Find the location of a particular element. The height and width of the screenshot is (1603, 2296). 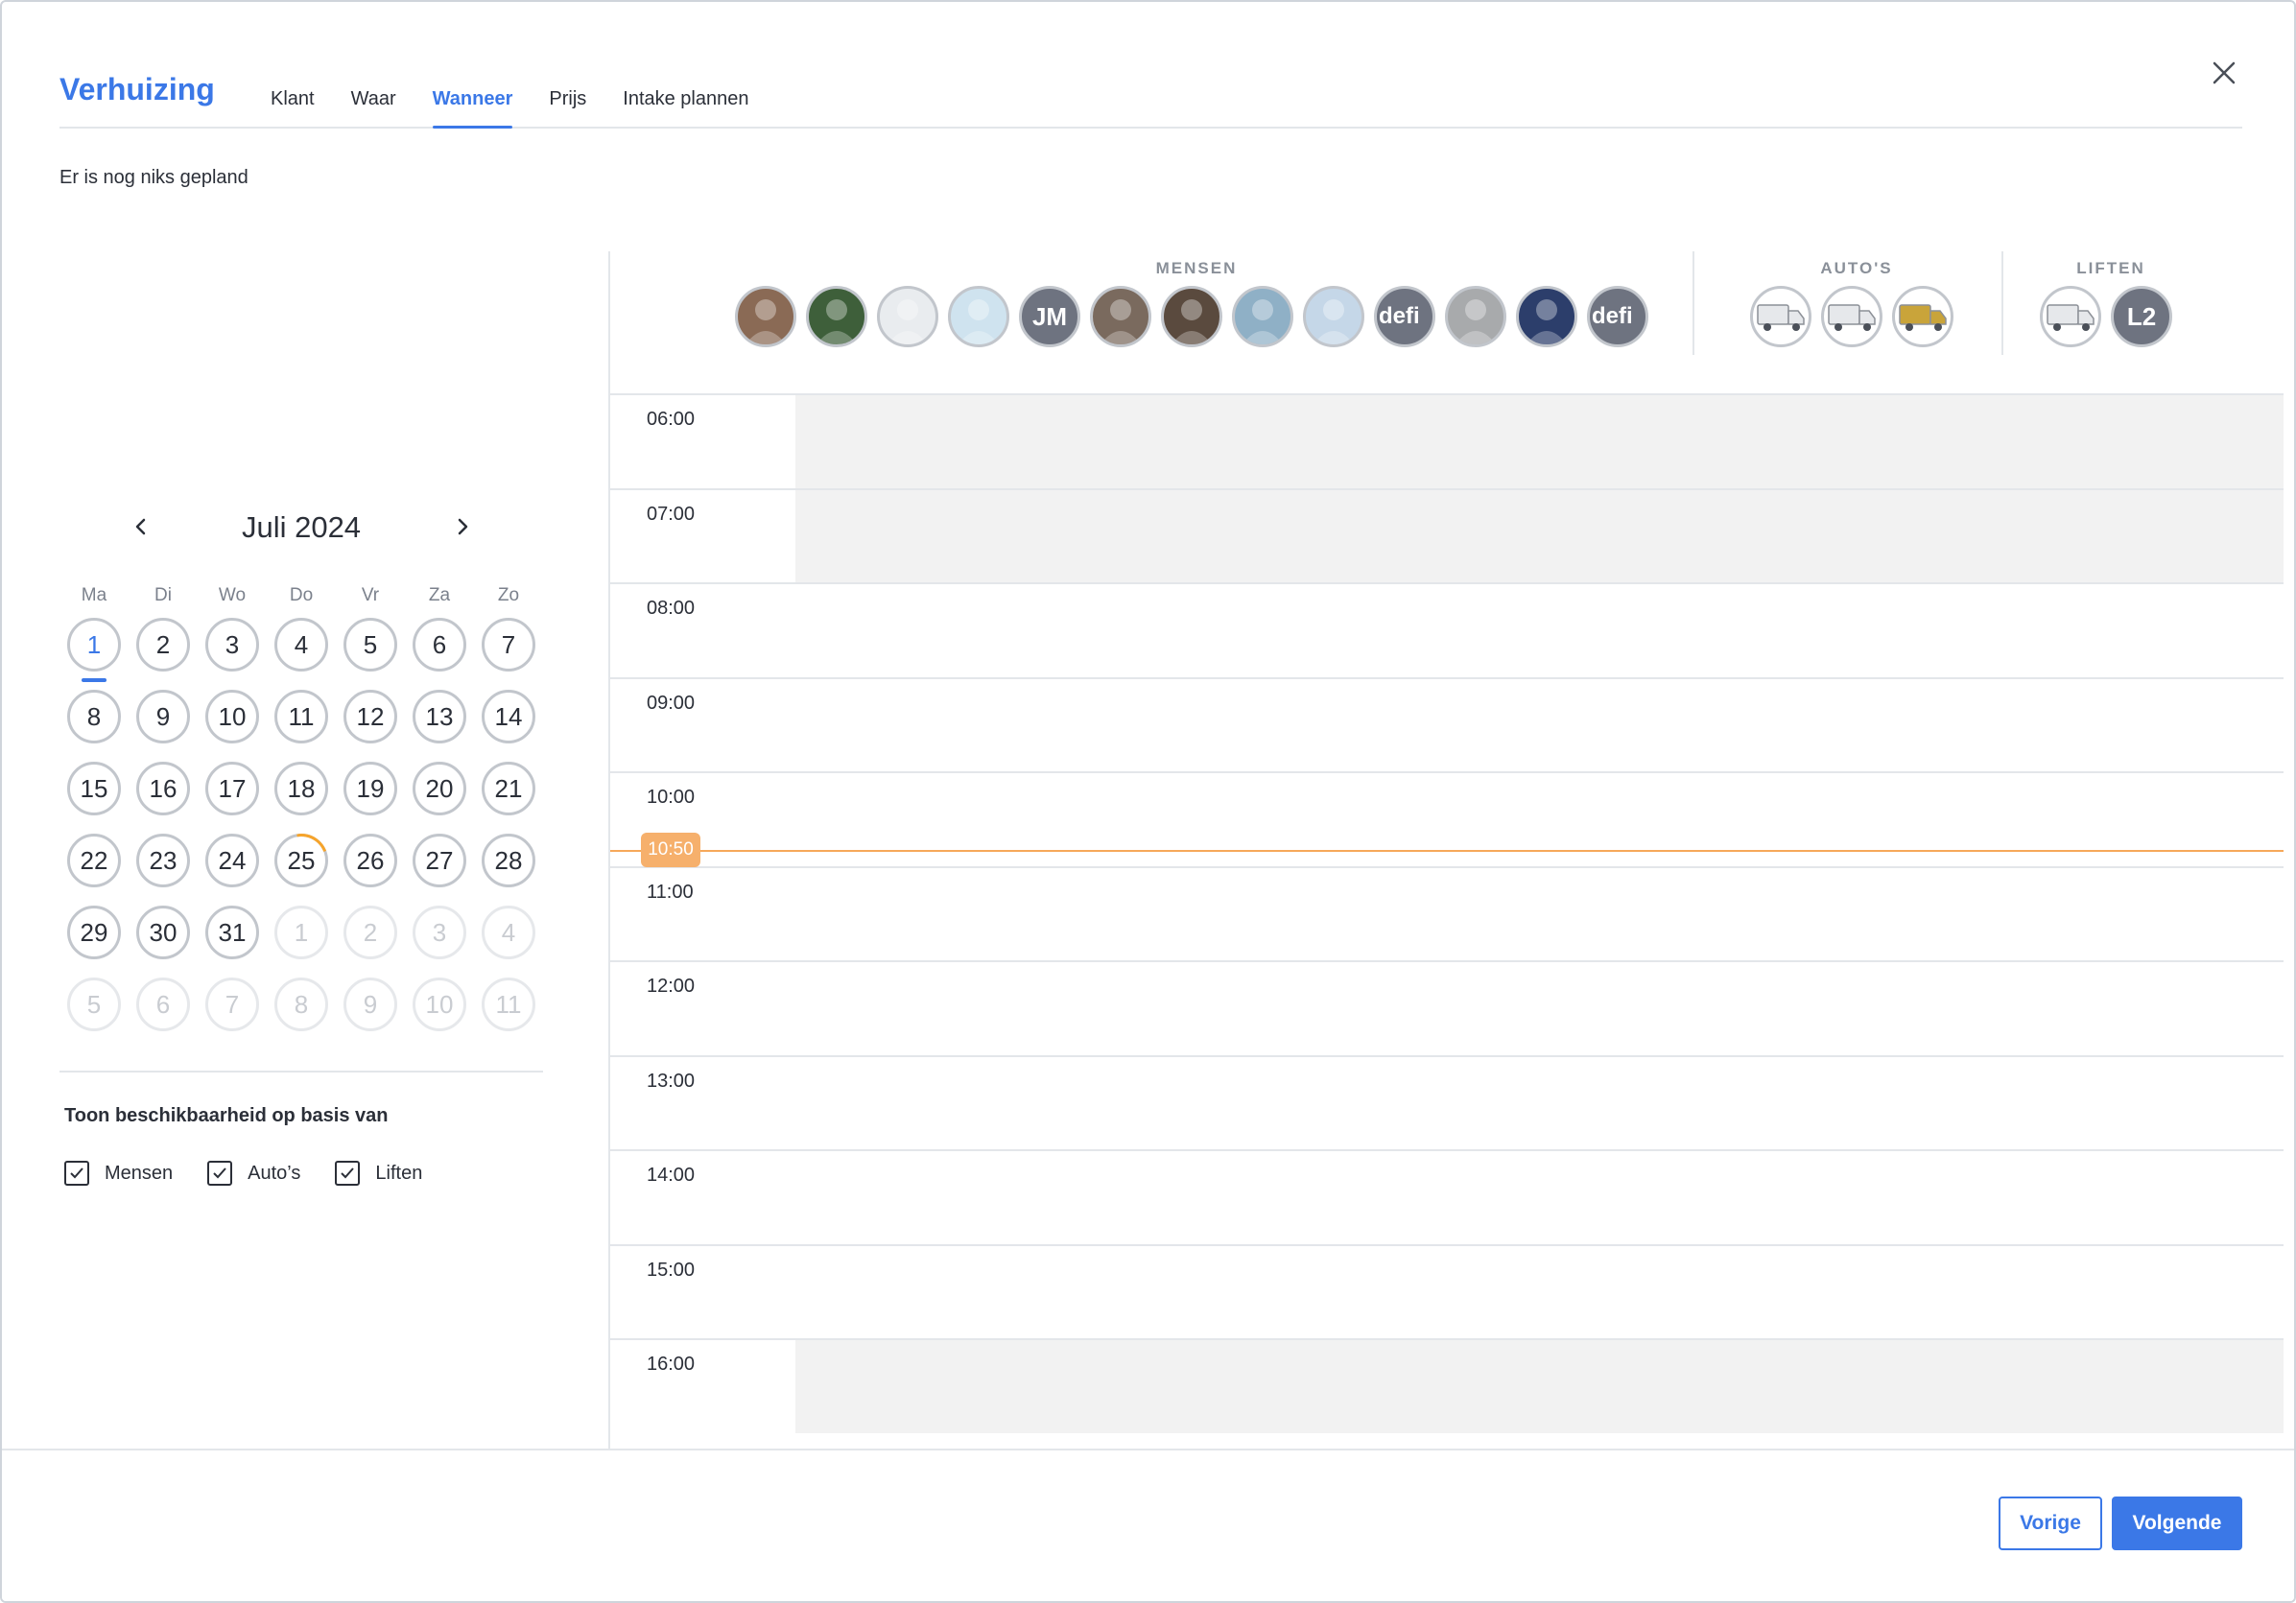

time-label: 11:00 is located at coordinates (670, 892).